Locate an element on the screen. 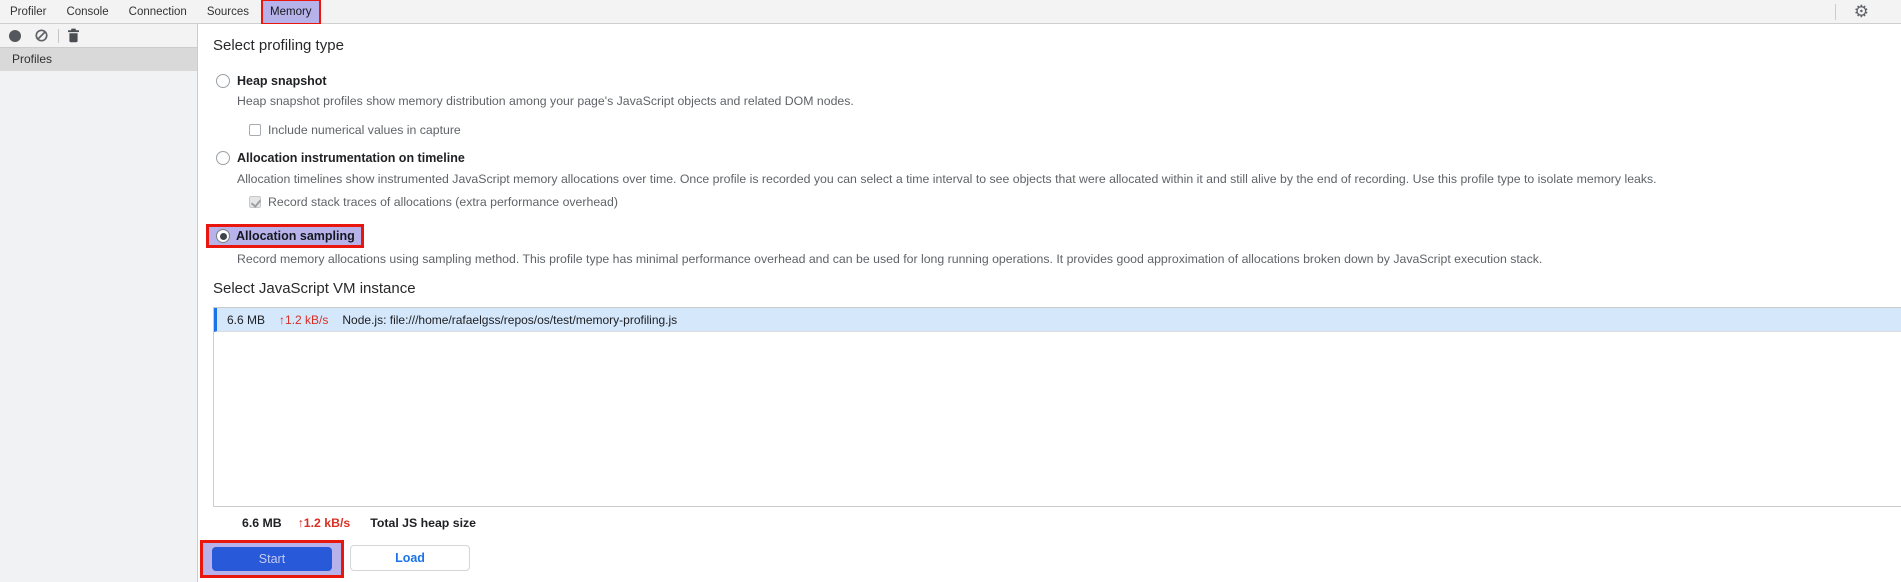  total-heap-size-value: 6.6 MB is located at coordinates (262, 523).